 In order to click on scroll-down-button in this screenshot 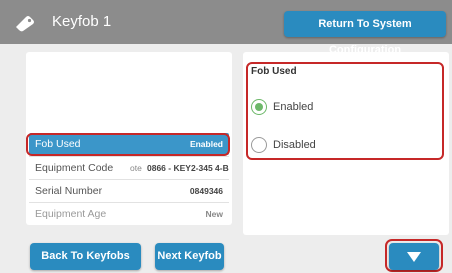, I will do `click(414, 256)`.